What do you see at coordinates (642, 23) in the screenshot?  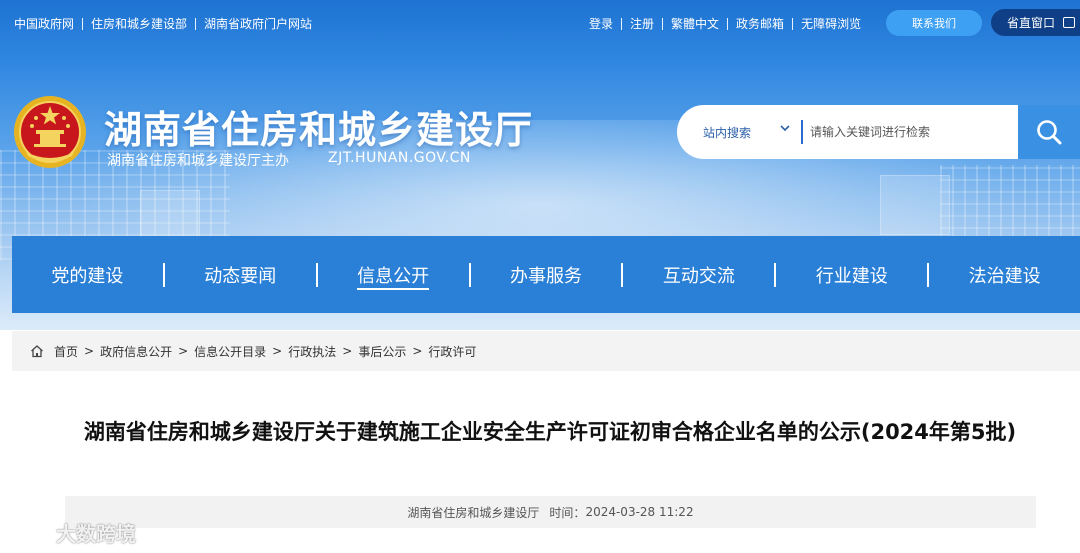 I see `register-link: 注册` at bounding box center [642, 23].